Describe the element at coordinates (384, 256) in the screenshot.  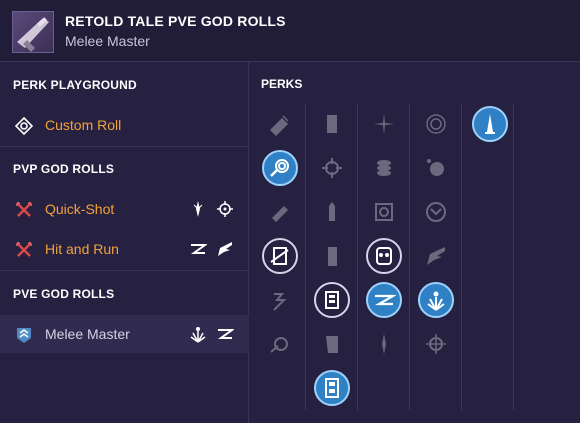
I see `perk-mask-icon` at that location.